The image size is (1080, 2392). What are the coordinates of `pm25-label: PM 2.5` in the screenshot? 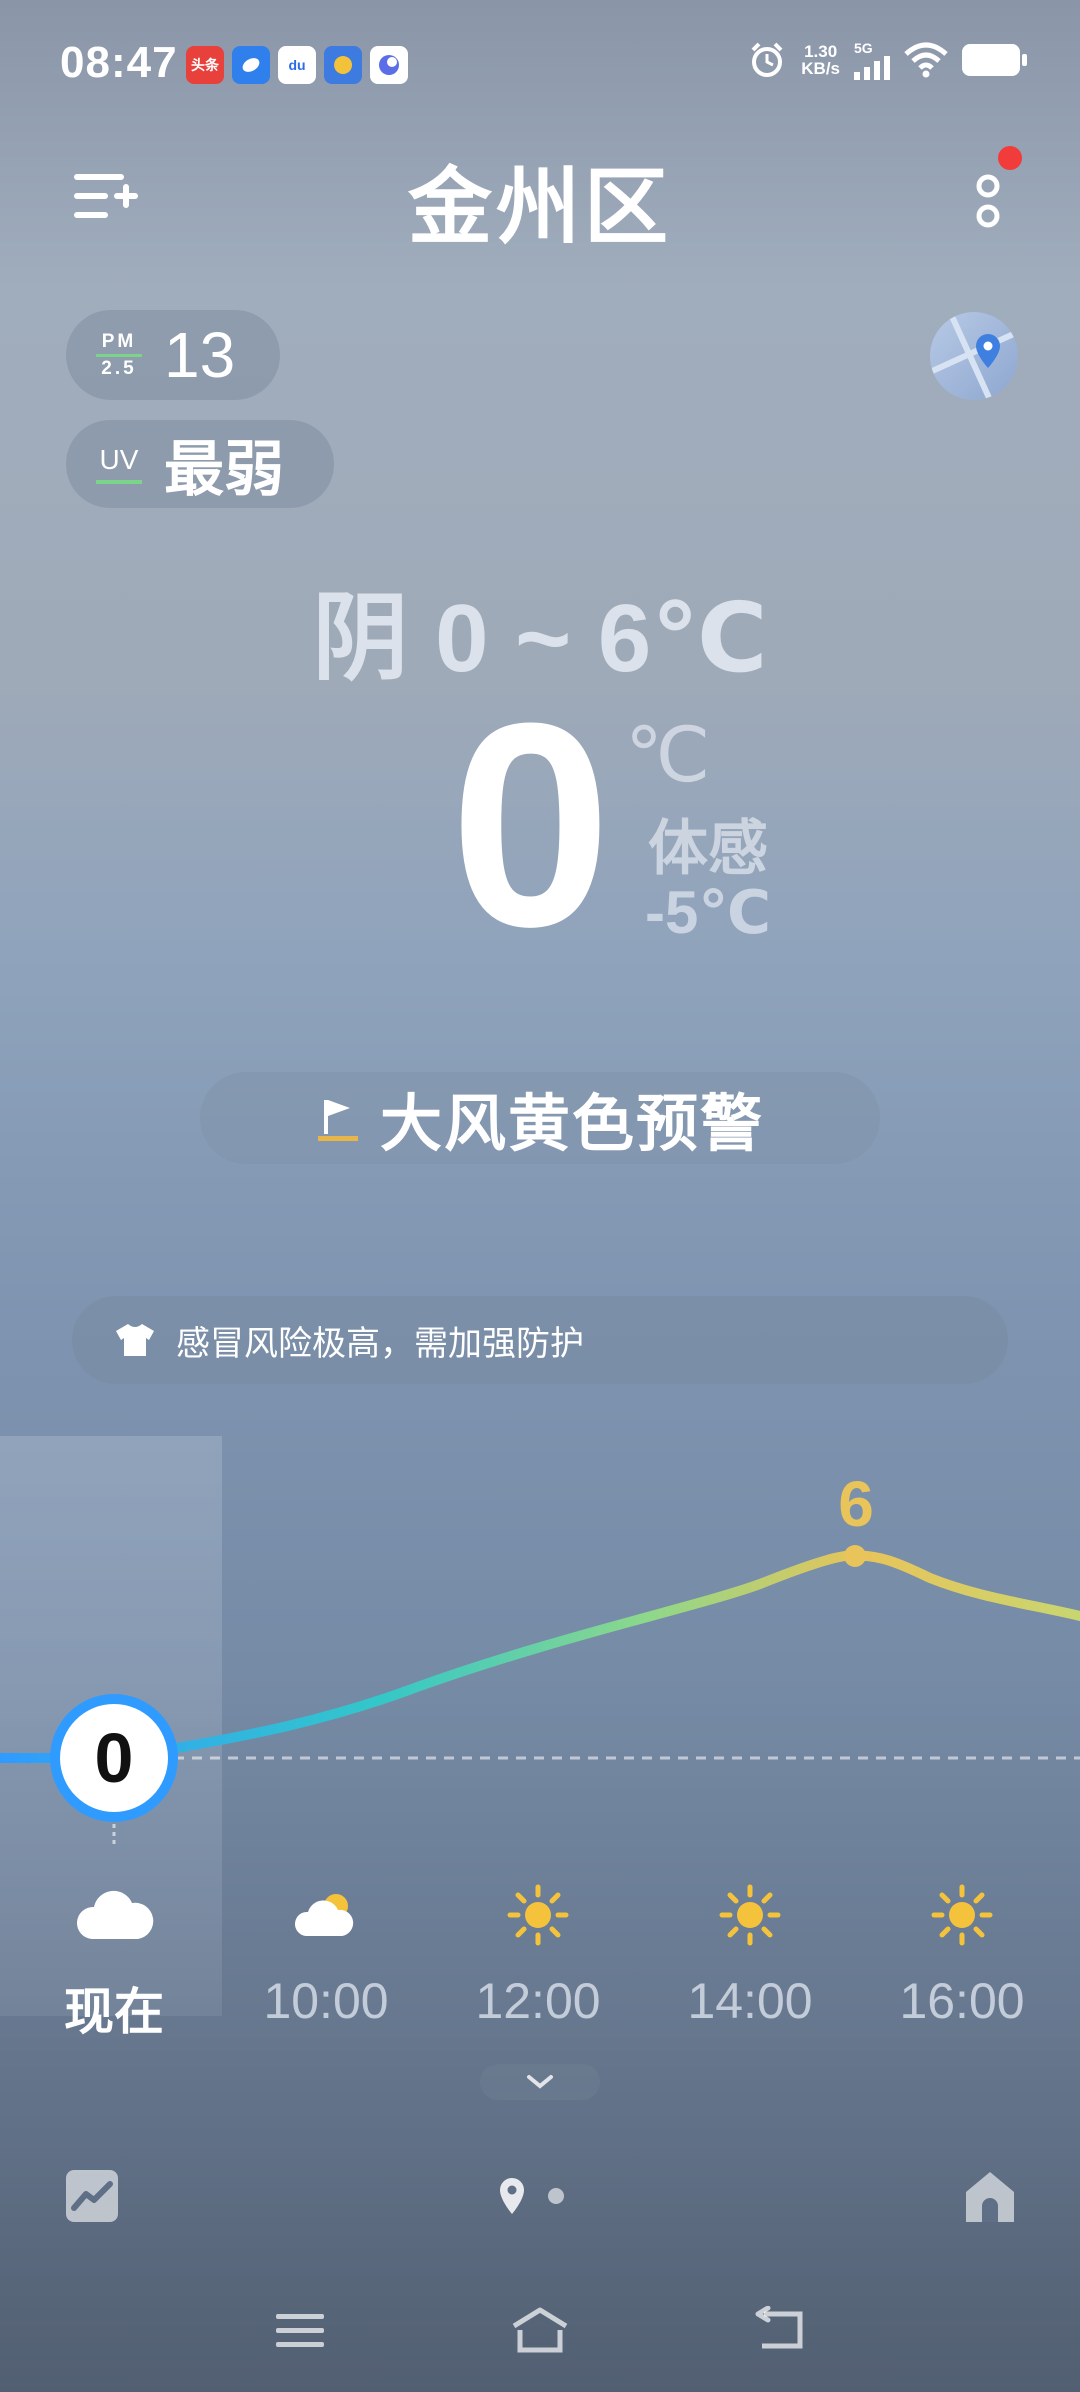 It's located at (119, 355).